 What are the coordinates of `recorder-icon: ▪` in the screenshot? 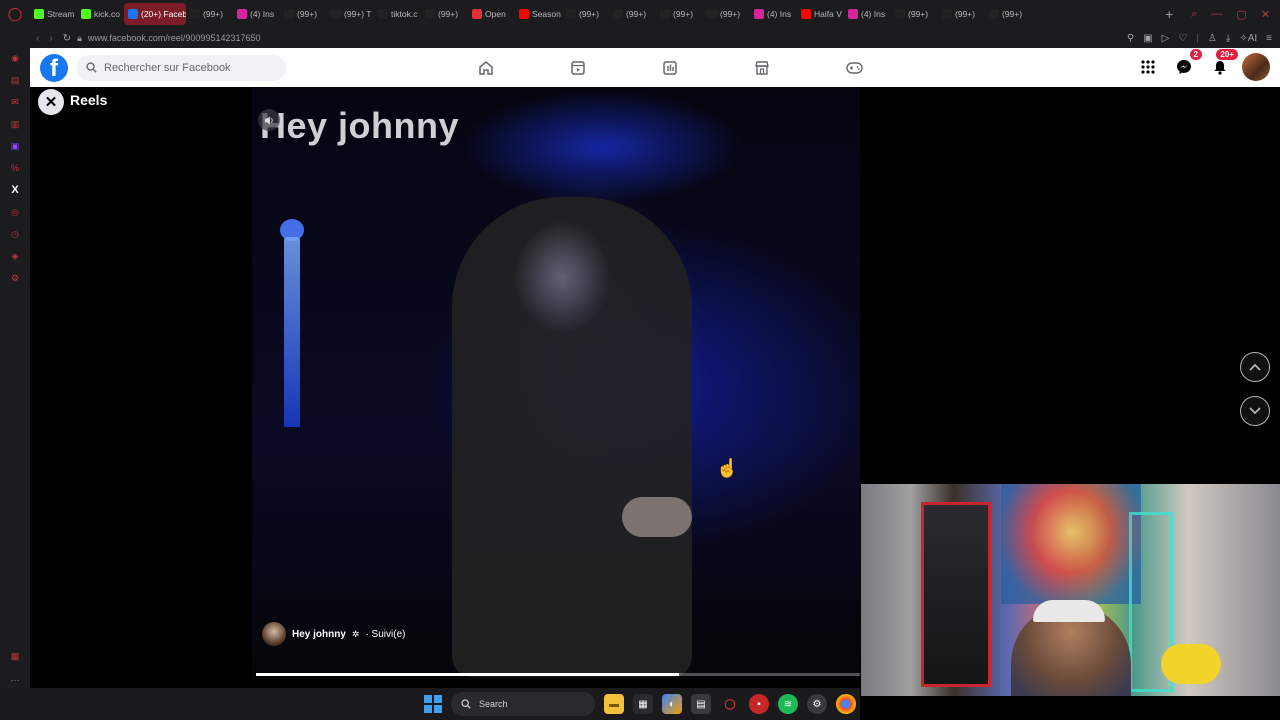 It's located at (759, 704).